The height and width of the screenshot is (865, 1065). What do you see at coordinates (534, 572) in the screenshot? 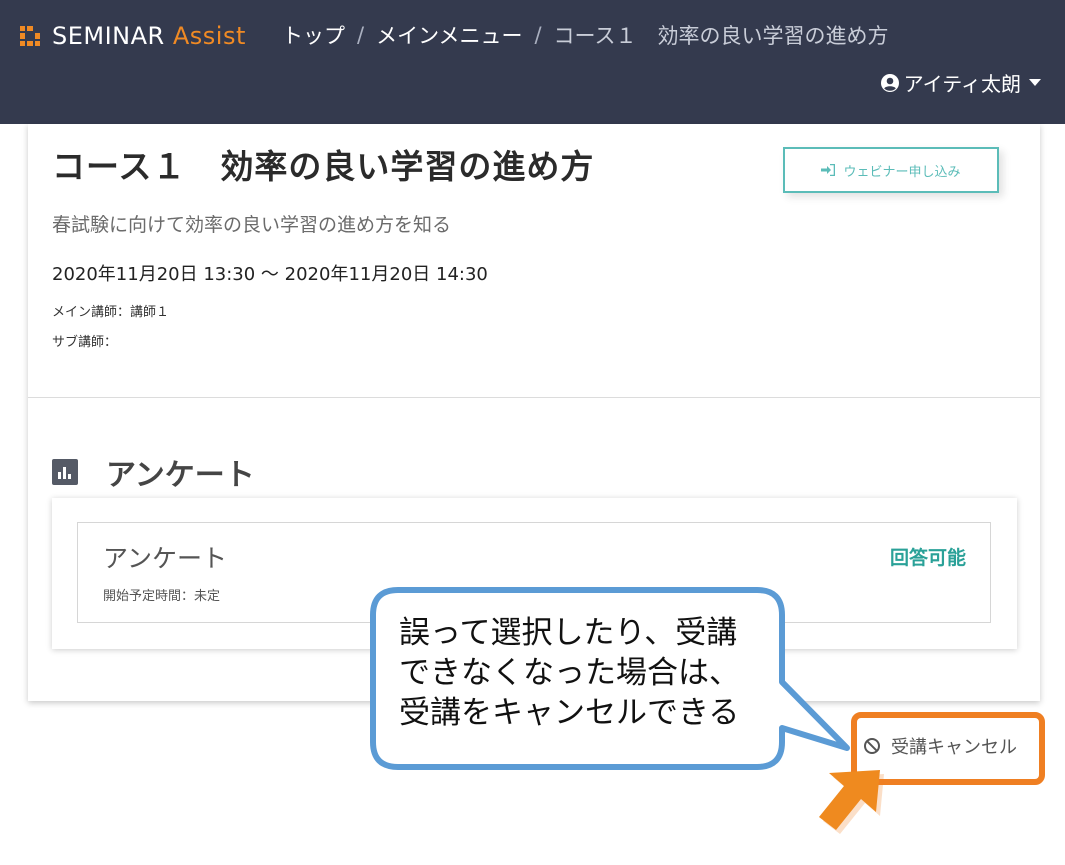
I see `survey-list-item: アンケート 回答可能 開始予定時間：未定` at bounding box center [534, 572].